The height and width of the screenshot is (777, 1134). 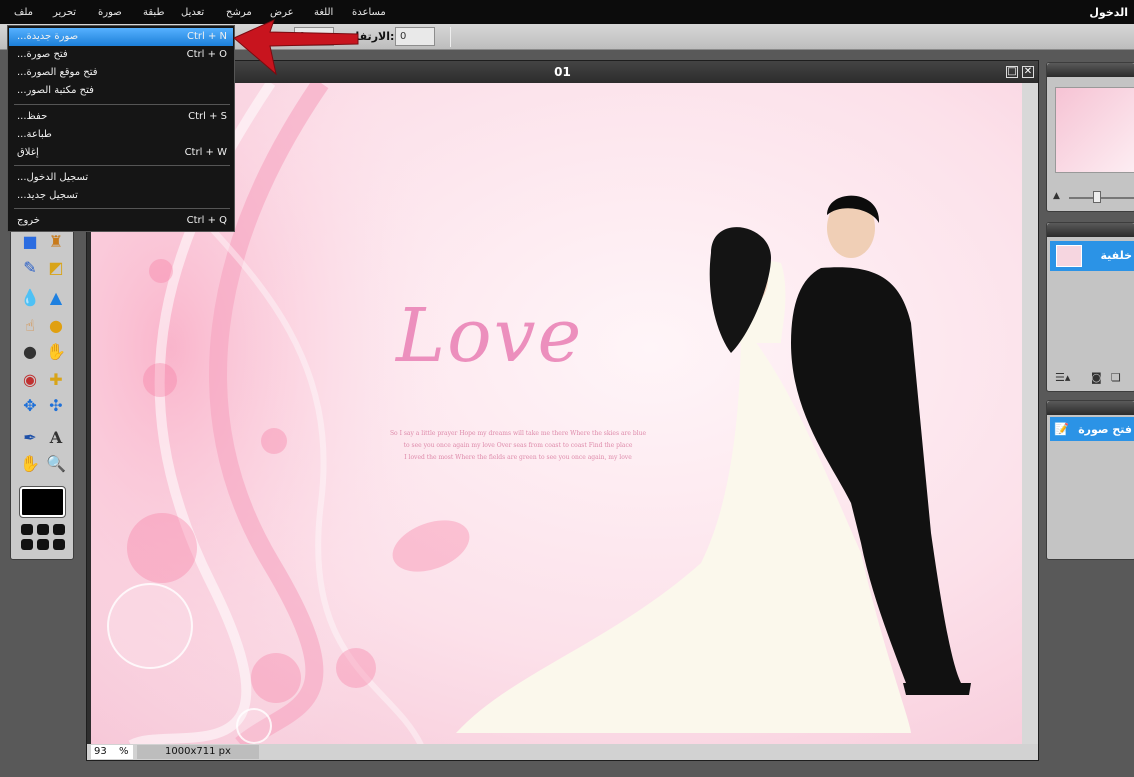 What do you see at coordinates (56, 268) in the screenshot?
I see `shape-tool-icon: ◩` at bounding box center [56, 268].